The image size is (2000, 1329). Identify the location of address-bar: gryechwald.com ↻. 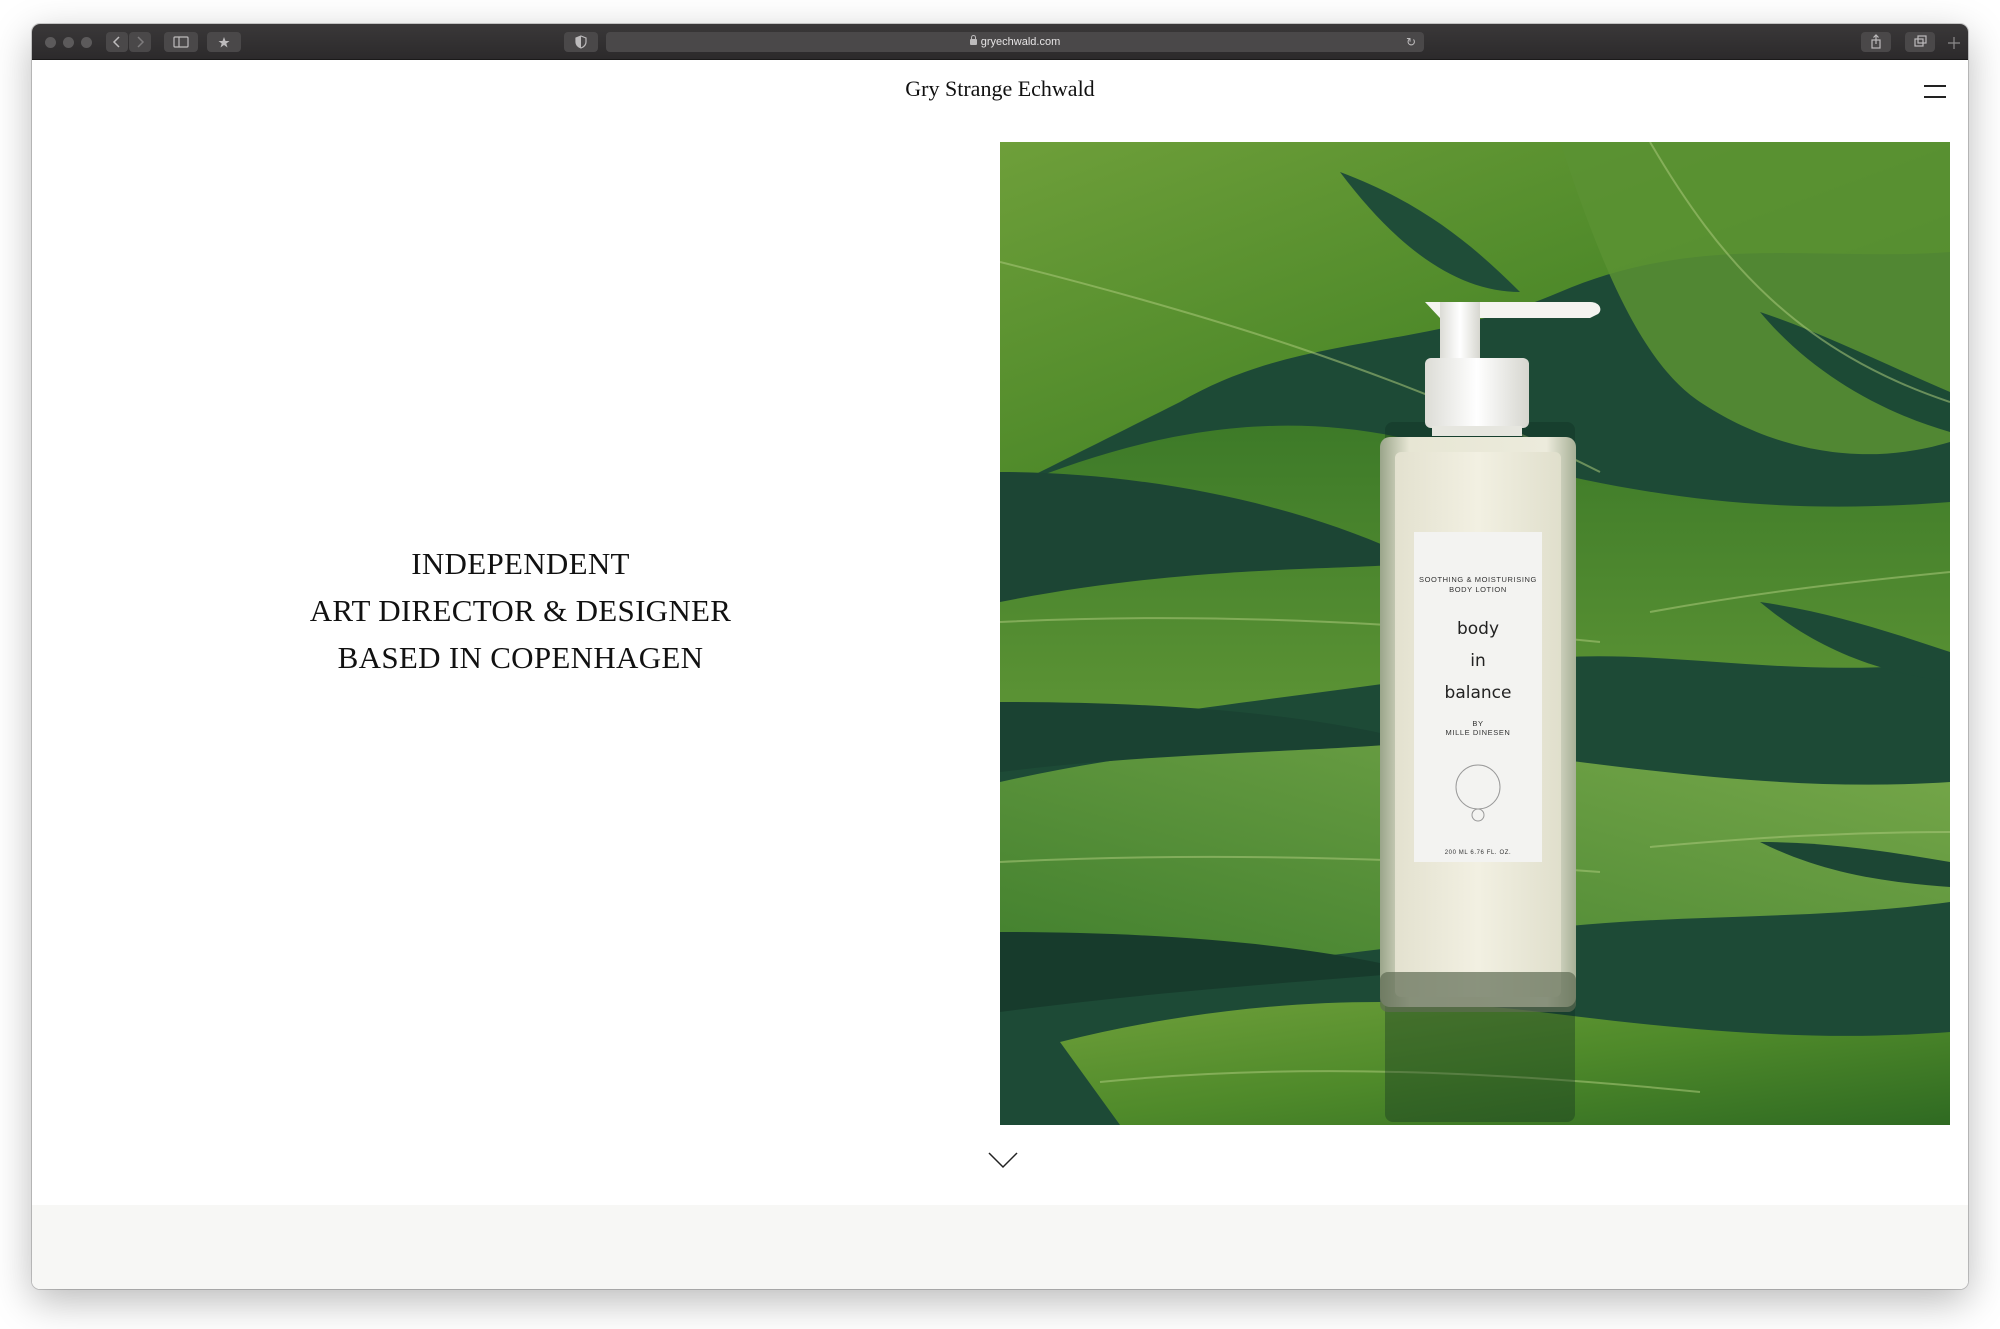
(1015, 42).